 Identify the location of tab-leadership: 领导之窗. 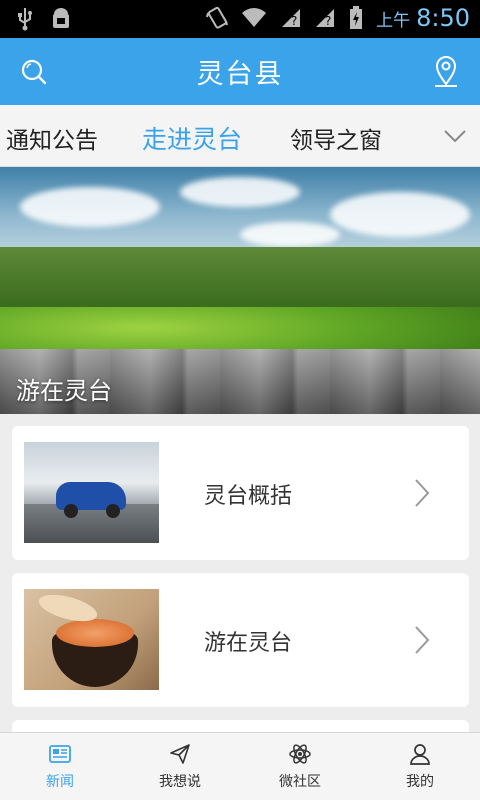
(336, 138).